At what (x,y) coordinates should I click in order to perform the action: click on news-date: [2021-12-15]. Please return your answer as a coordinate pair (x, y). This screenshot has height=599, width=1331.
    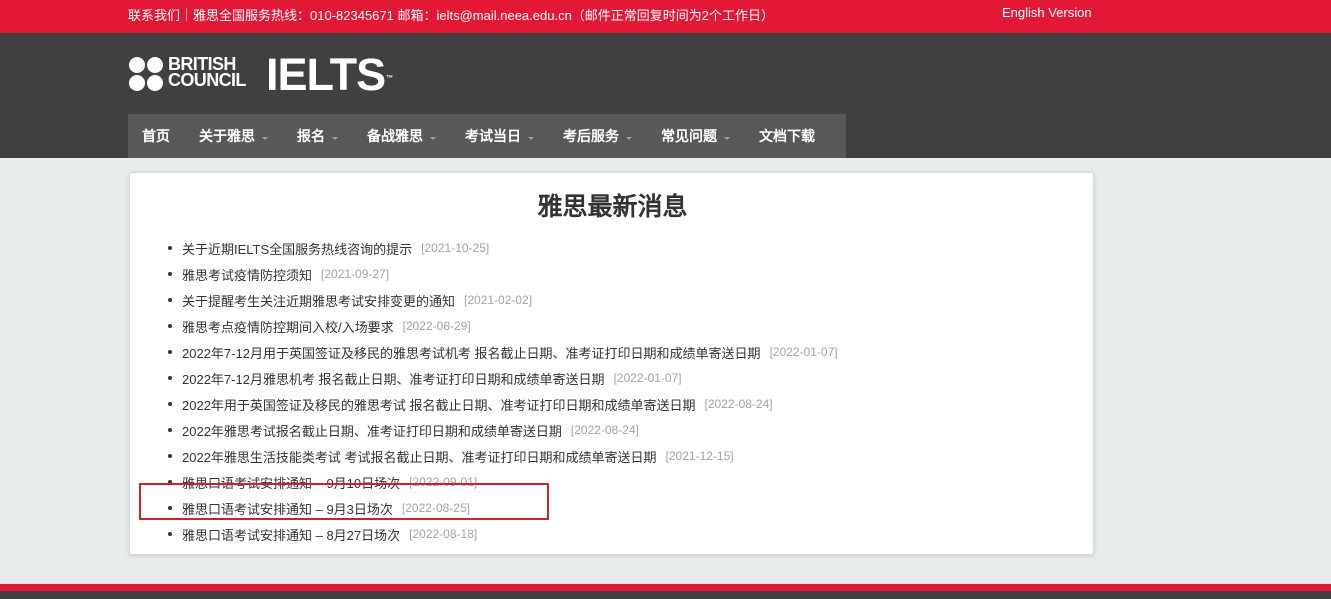
    Looking at the image, I should click on (699, 456).